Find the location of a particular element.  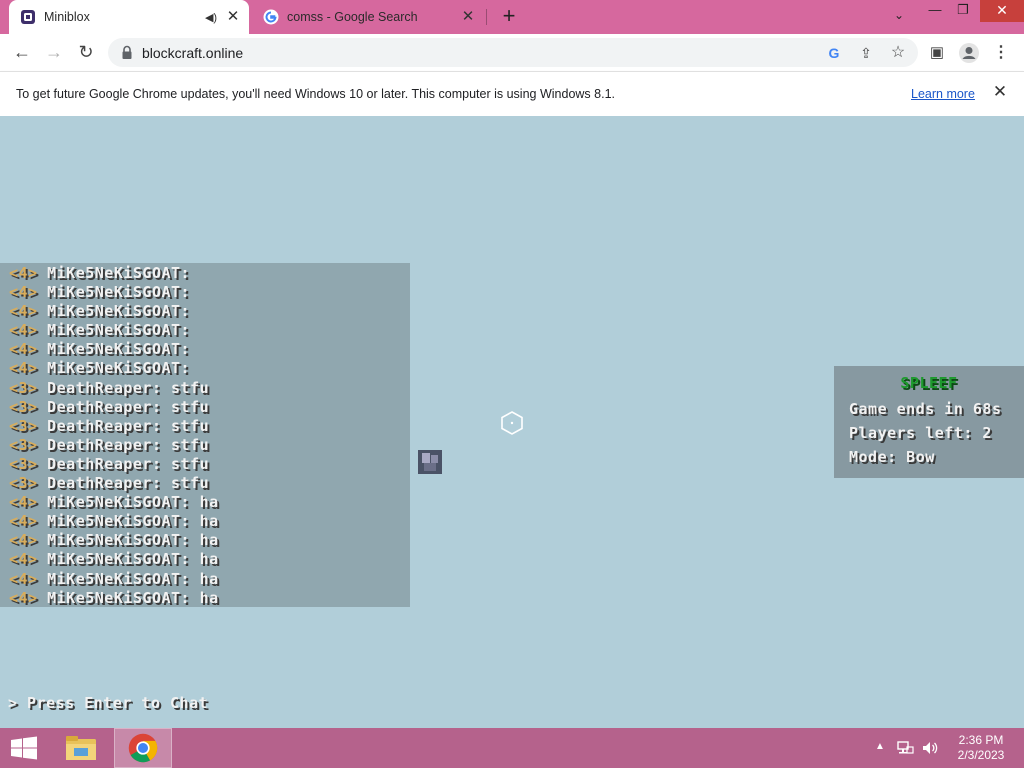

chrome-icon is located at coordinates (143, 748).